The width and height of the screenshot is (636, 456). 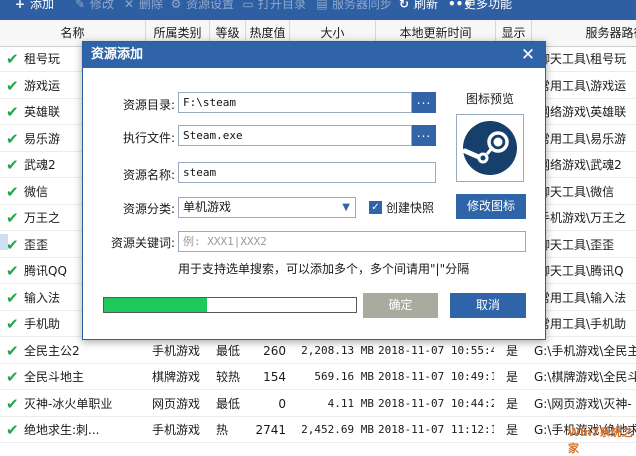 I want to click on cell-name: 灭神-冰火单职业, so click(x=68, y=403).